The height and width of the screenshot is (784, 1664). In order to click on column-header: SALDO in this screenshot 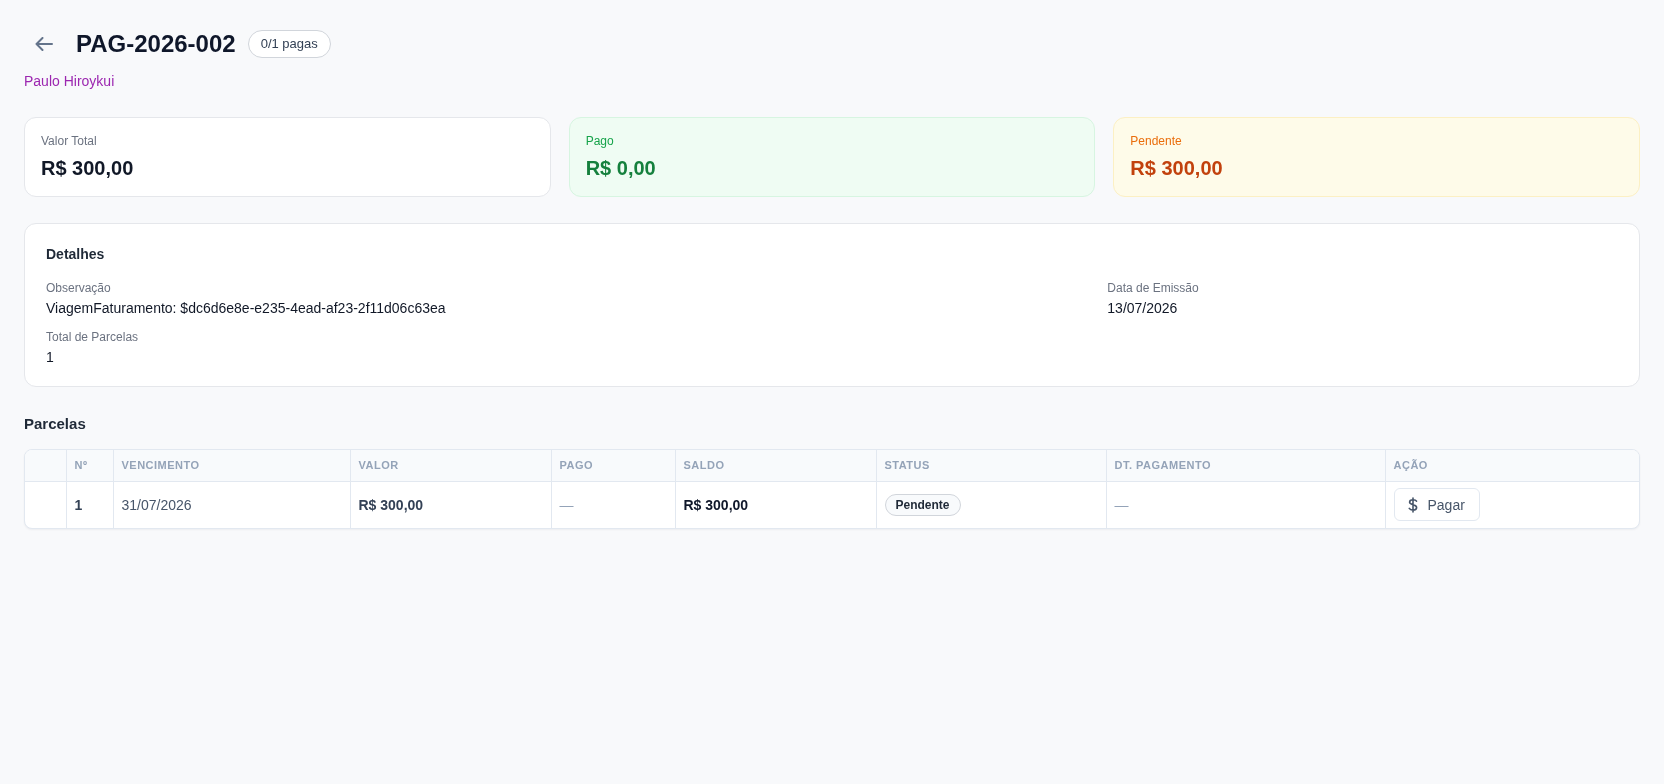, I will do `click(775, 465)`.